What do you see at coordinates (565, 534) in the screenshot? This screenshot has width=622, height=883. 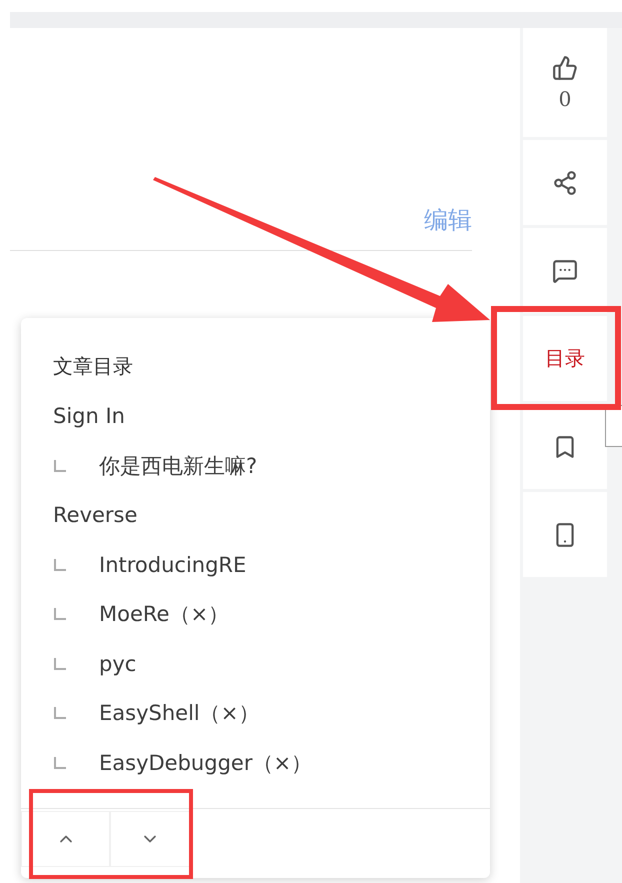 I see `mobile-button` at bounding box center [565, 534].